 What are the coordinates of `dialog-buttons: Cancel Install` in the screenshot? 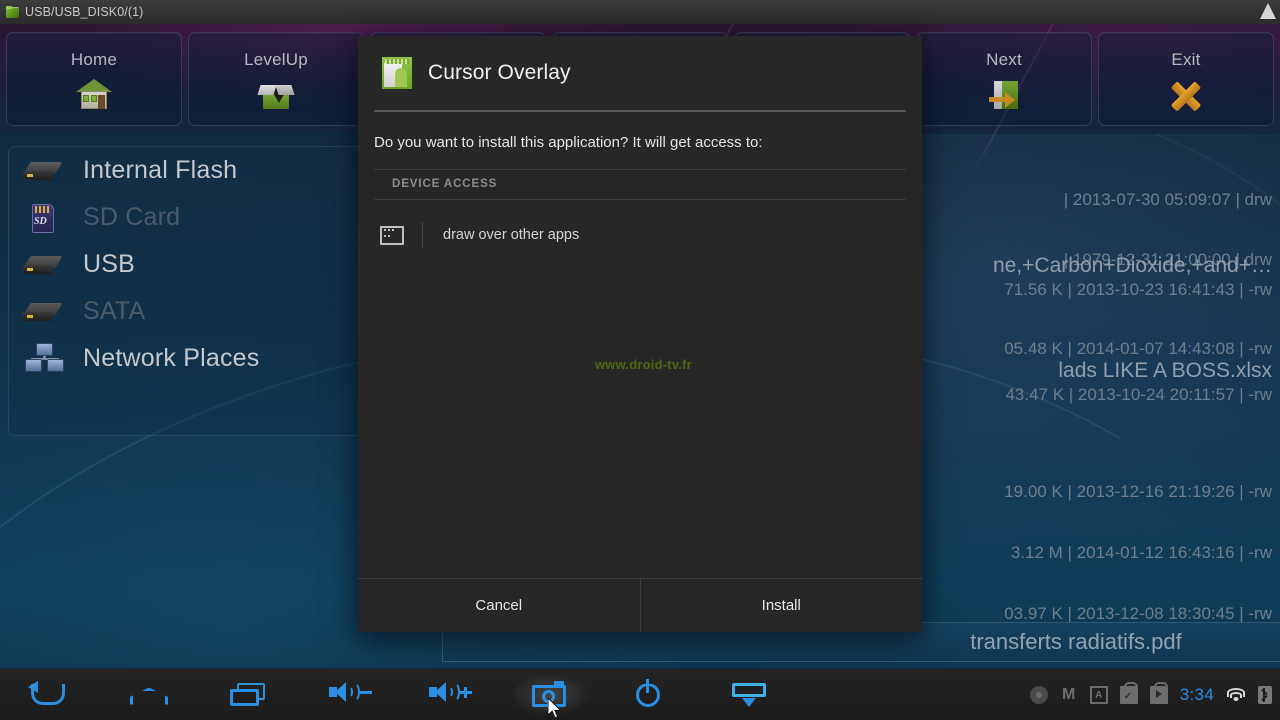 It's located at (640, 605).